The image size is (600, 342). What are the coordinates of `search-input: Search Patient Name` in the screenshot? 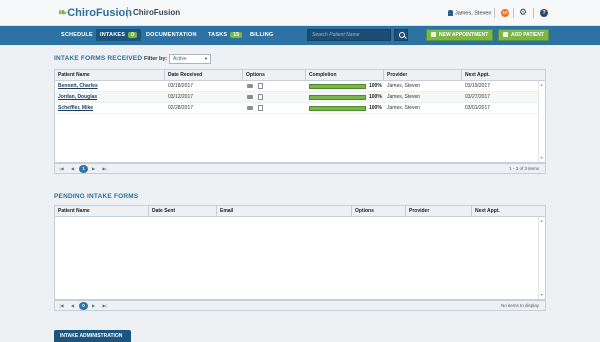 It's located at (349, 35).